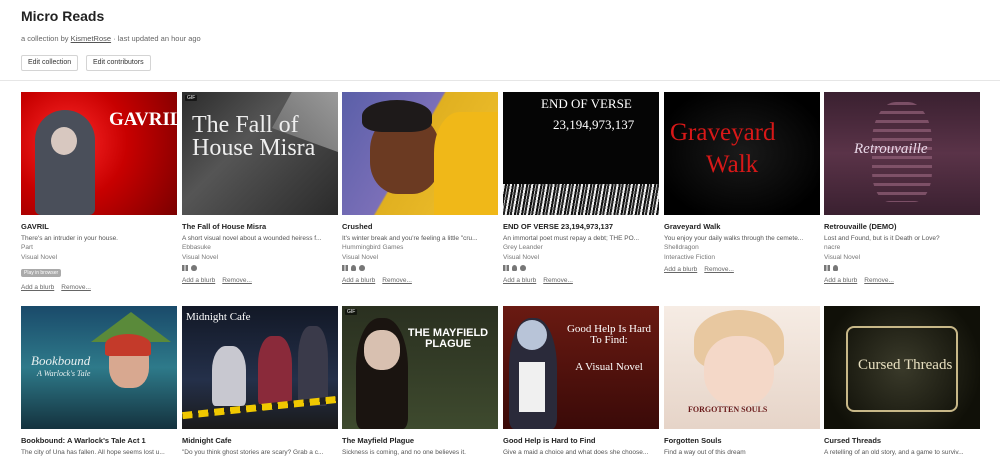 The height and width of the screenshot is (458, 1000). I want to click on game-thumbnail: Cursed Threads, so click(902, 367).